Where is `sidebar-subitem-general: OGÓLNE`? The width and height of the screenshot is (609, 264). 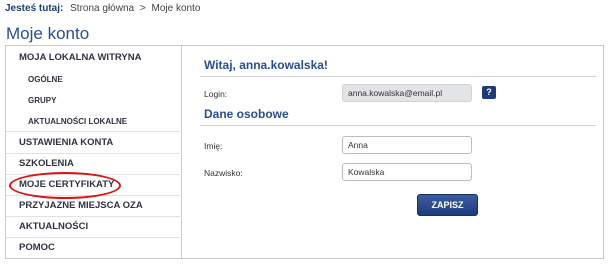 sidebar-subitem-general: OGÓLNE is located at coordinates (94, 80).